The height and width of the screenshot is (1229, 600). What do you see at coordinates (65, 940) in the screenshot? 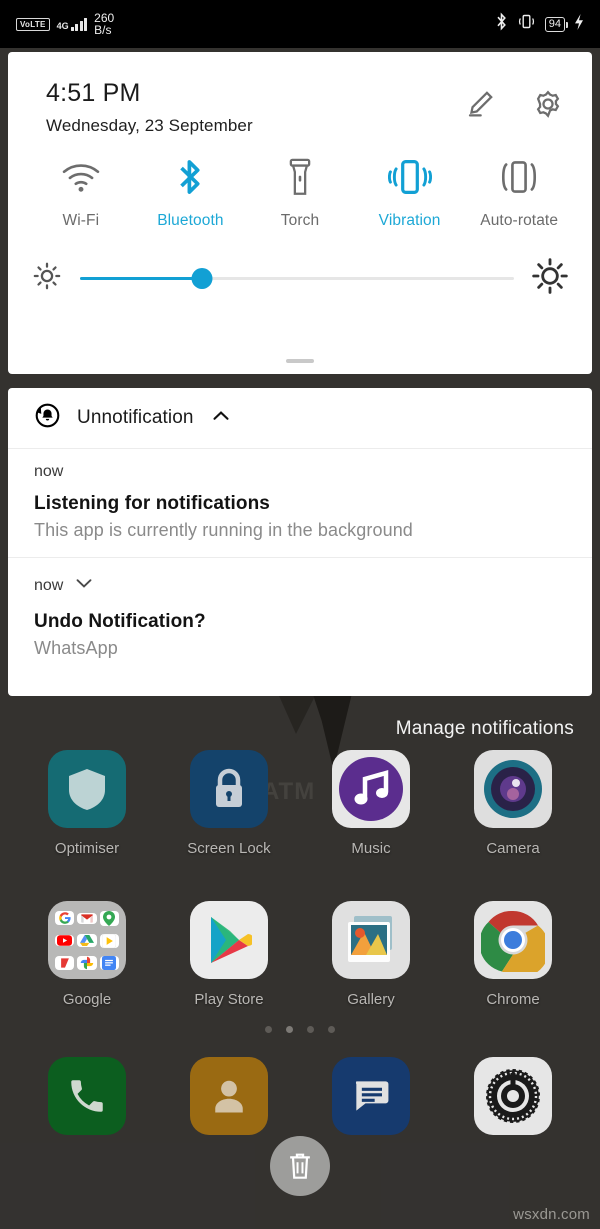
I see `folder-app-youtube` at bounding box center [65, 940].